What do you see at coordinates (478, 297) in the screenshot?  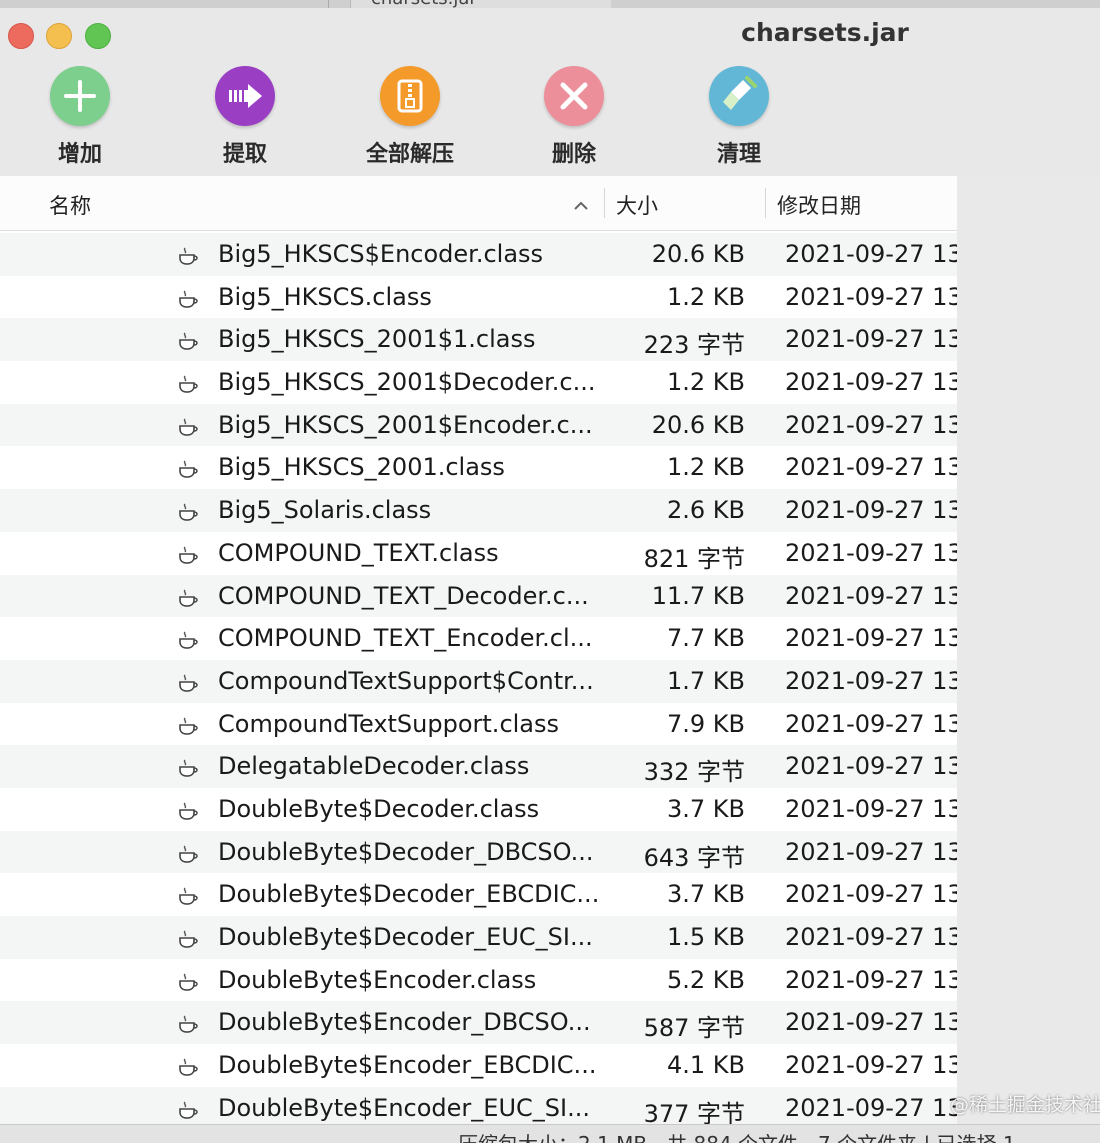 I see `file-row: Big5_HKSCS.class 1.2 KB 2021-09-27 13` at bounding box center [478, 297].